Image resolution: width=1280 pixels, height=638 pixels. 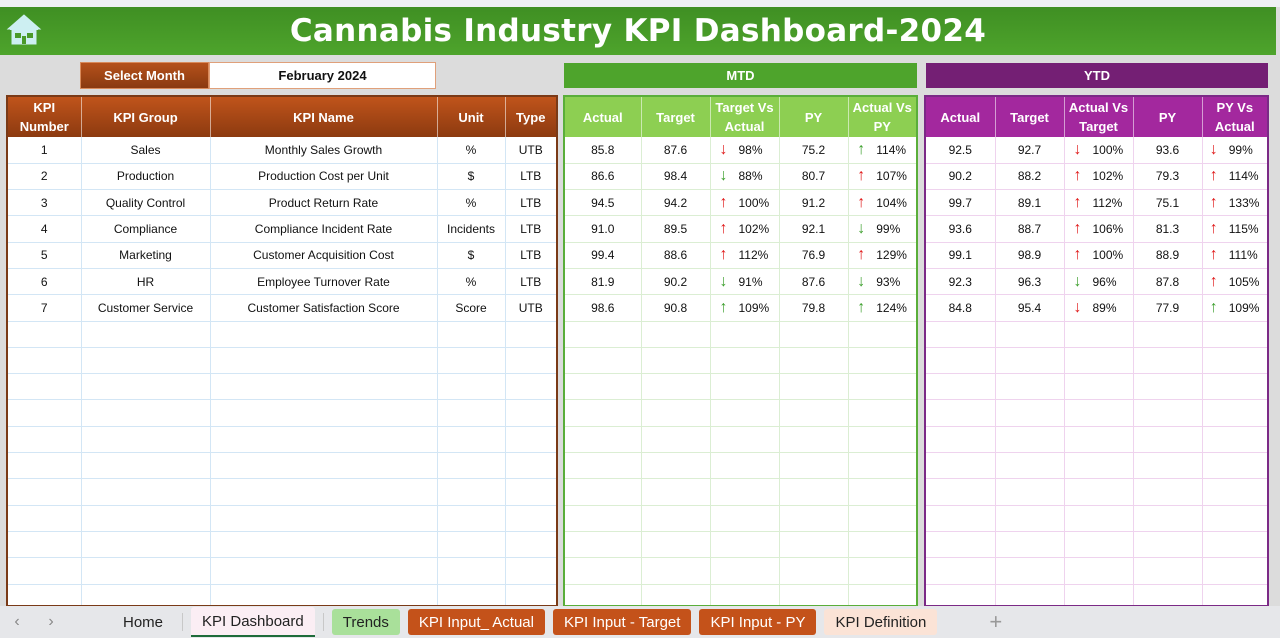 I want to click on ytd-py-cell: 79.3, so click(x=1168, y=177).